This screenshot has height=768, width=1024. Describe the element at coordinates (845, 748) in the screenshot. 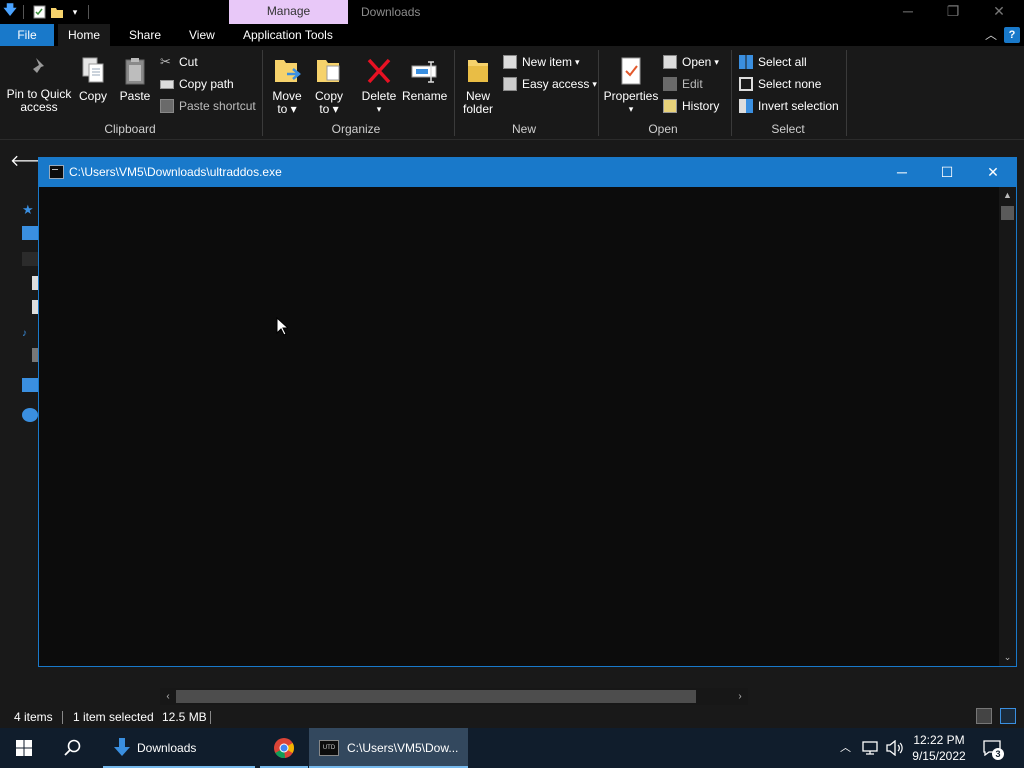

I see `show-hidden-icons-icon: ︿` at that location.